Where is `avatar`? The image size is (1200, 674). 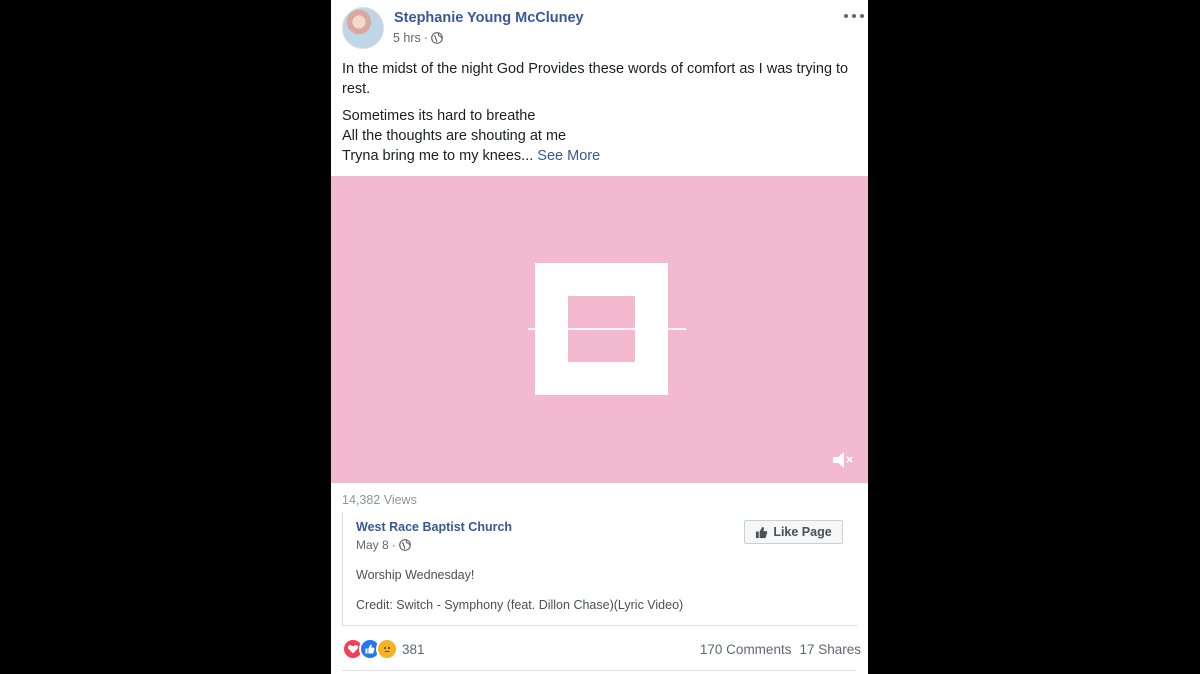
avatar is located at coordinates (363, 28).